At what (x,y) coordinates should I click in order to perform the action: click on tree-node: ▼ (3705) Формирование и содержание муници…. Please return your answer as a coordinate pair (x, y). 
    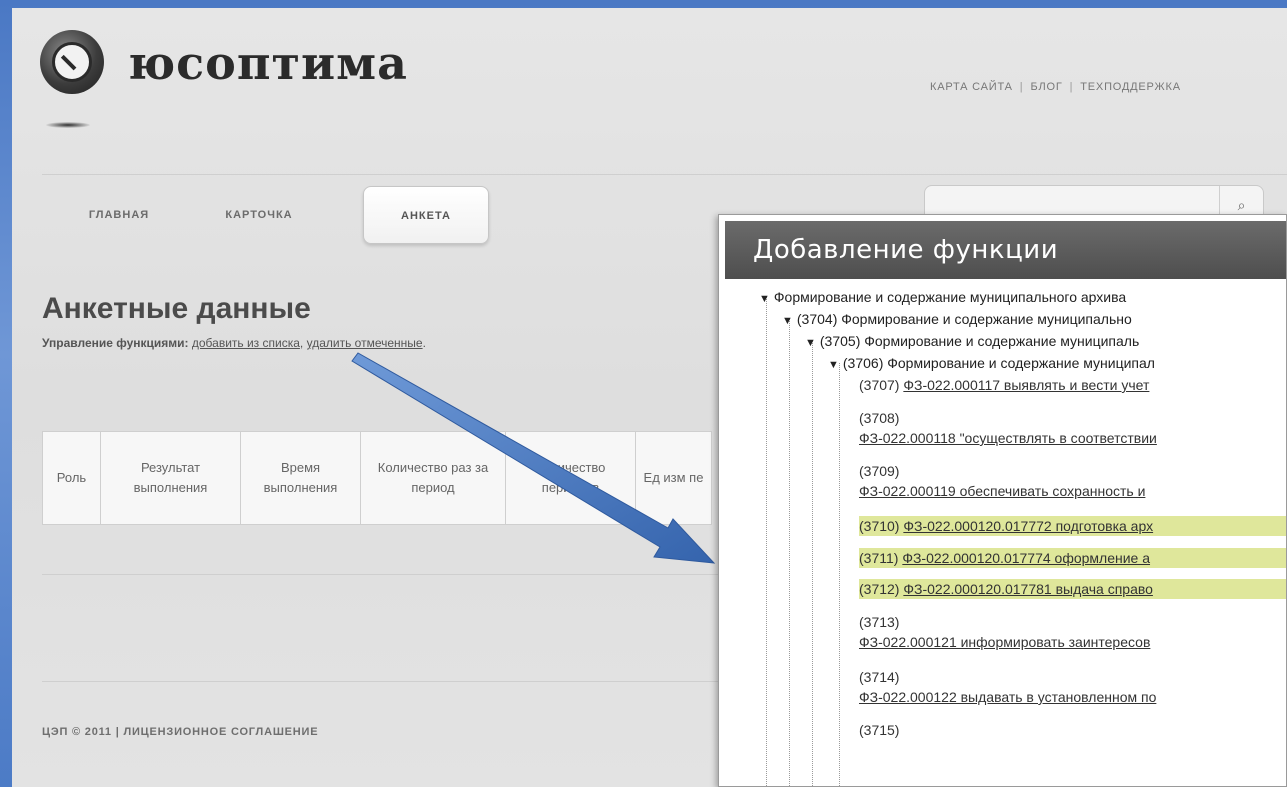
    Looking at the image, I should click on (972, 341).